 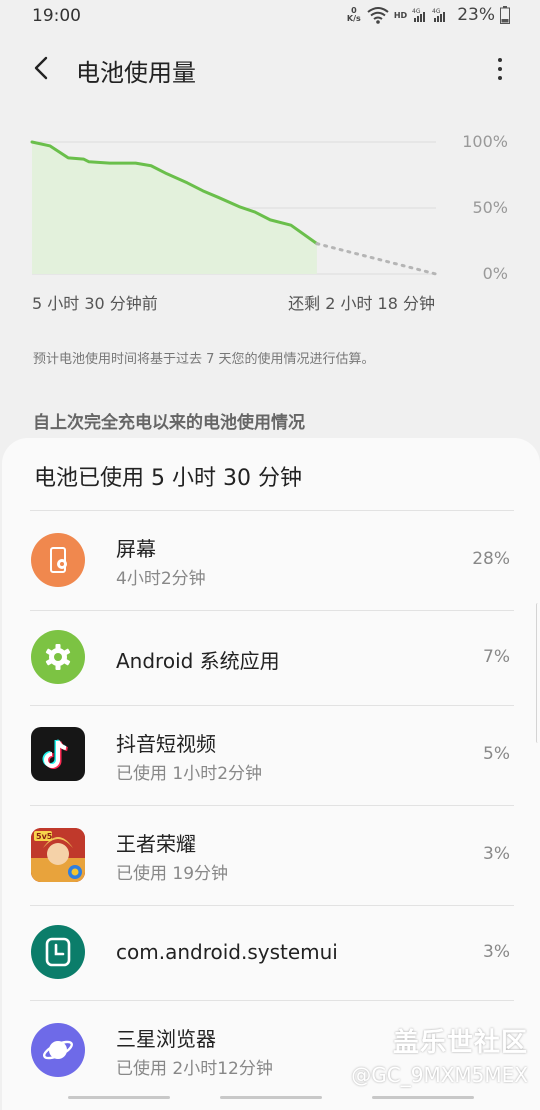 I want to click on game-icon: 5v5, so click(x=58, y=855).